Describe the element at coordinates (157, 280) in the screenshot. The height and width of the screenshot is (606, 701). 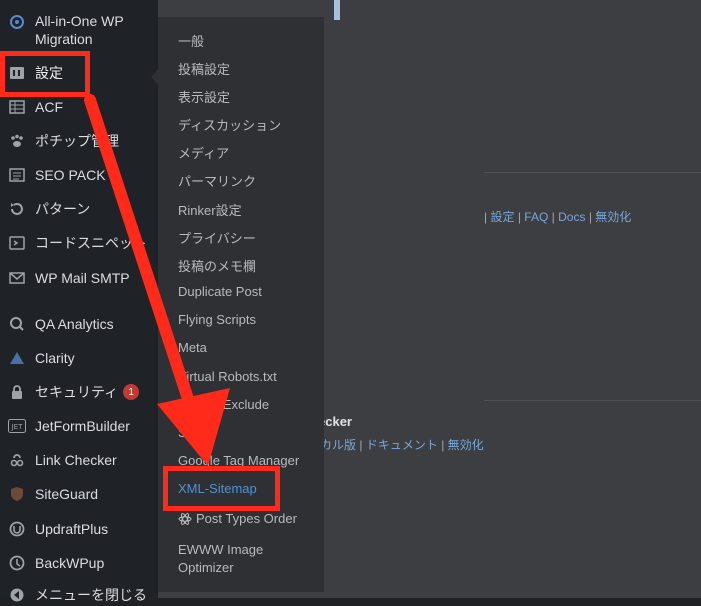
I see `annotation-arrow` at that location.